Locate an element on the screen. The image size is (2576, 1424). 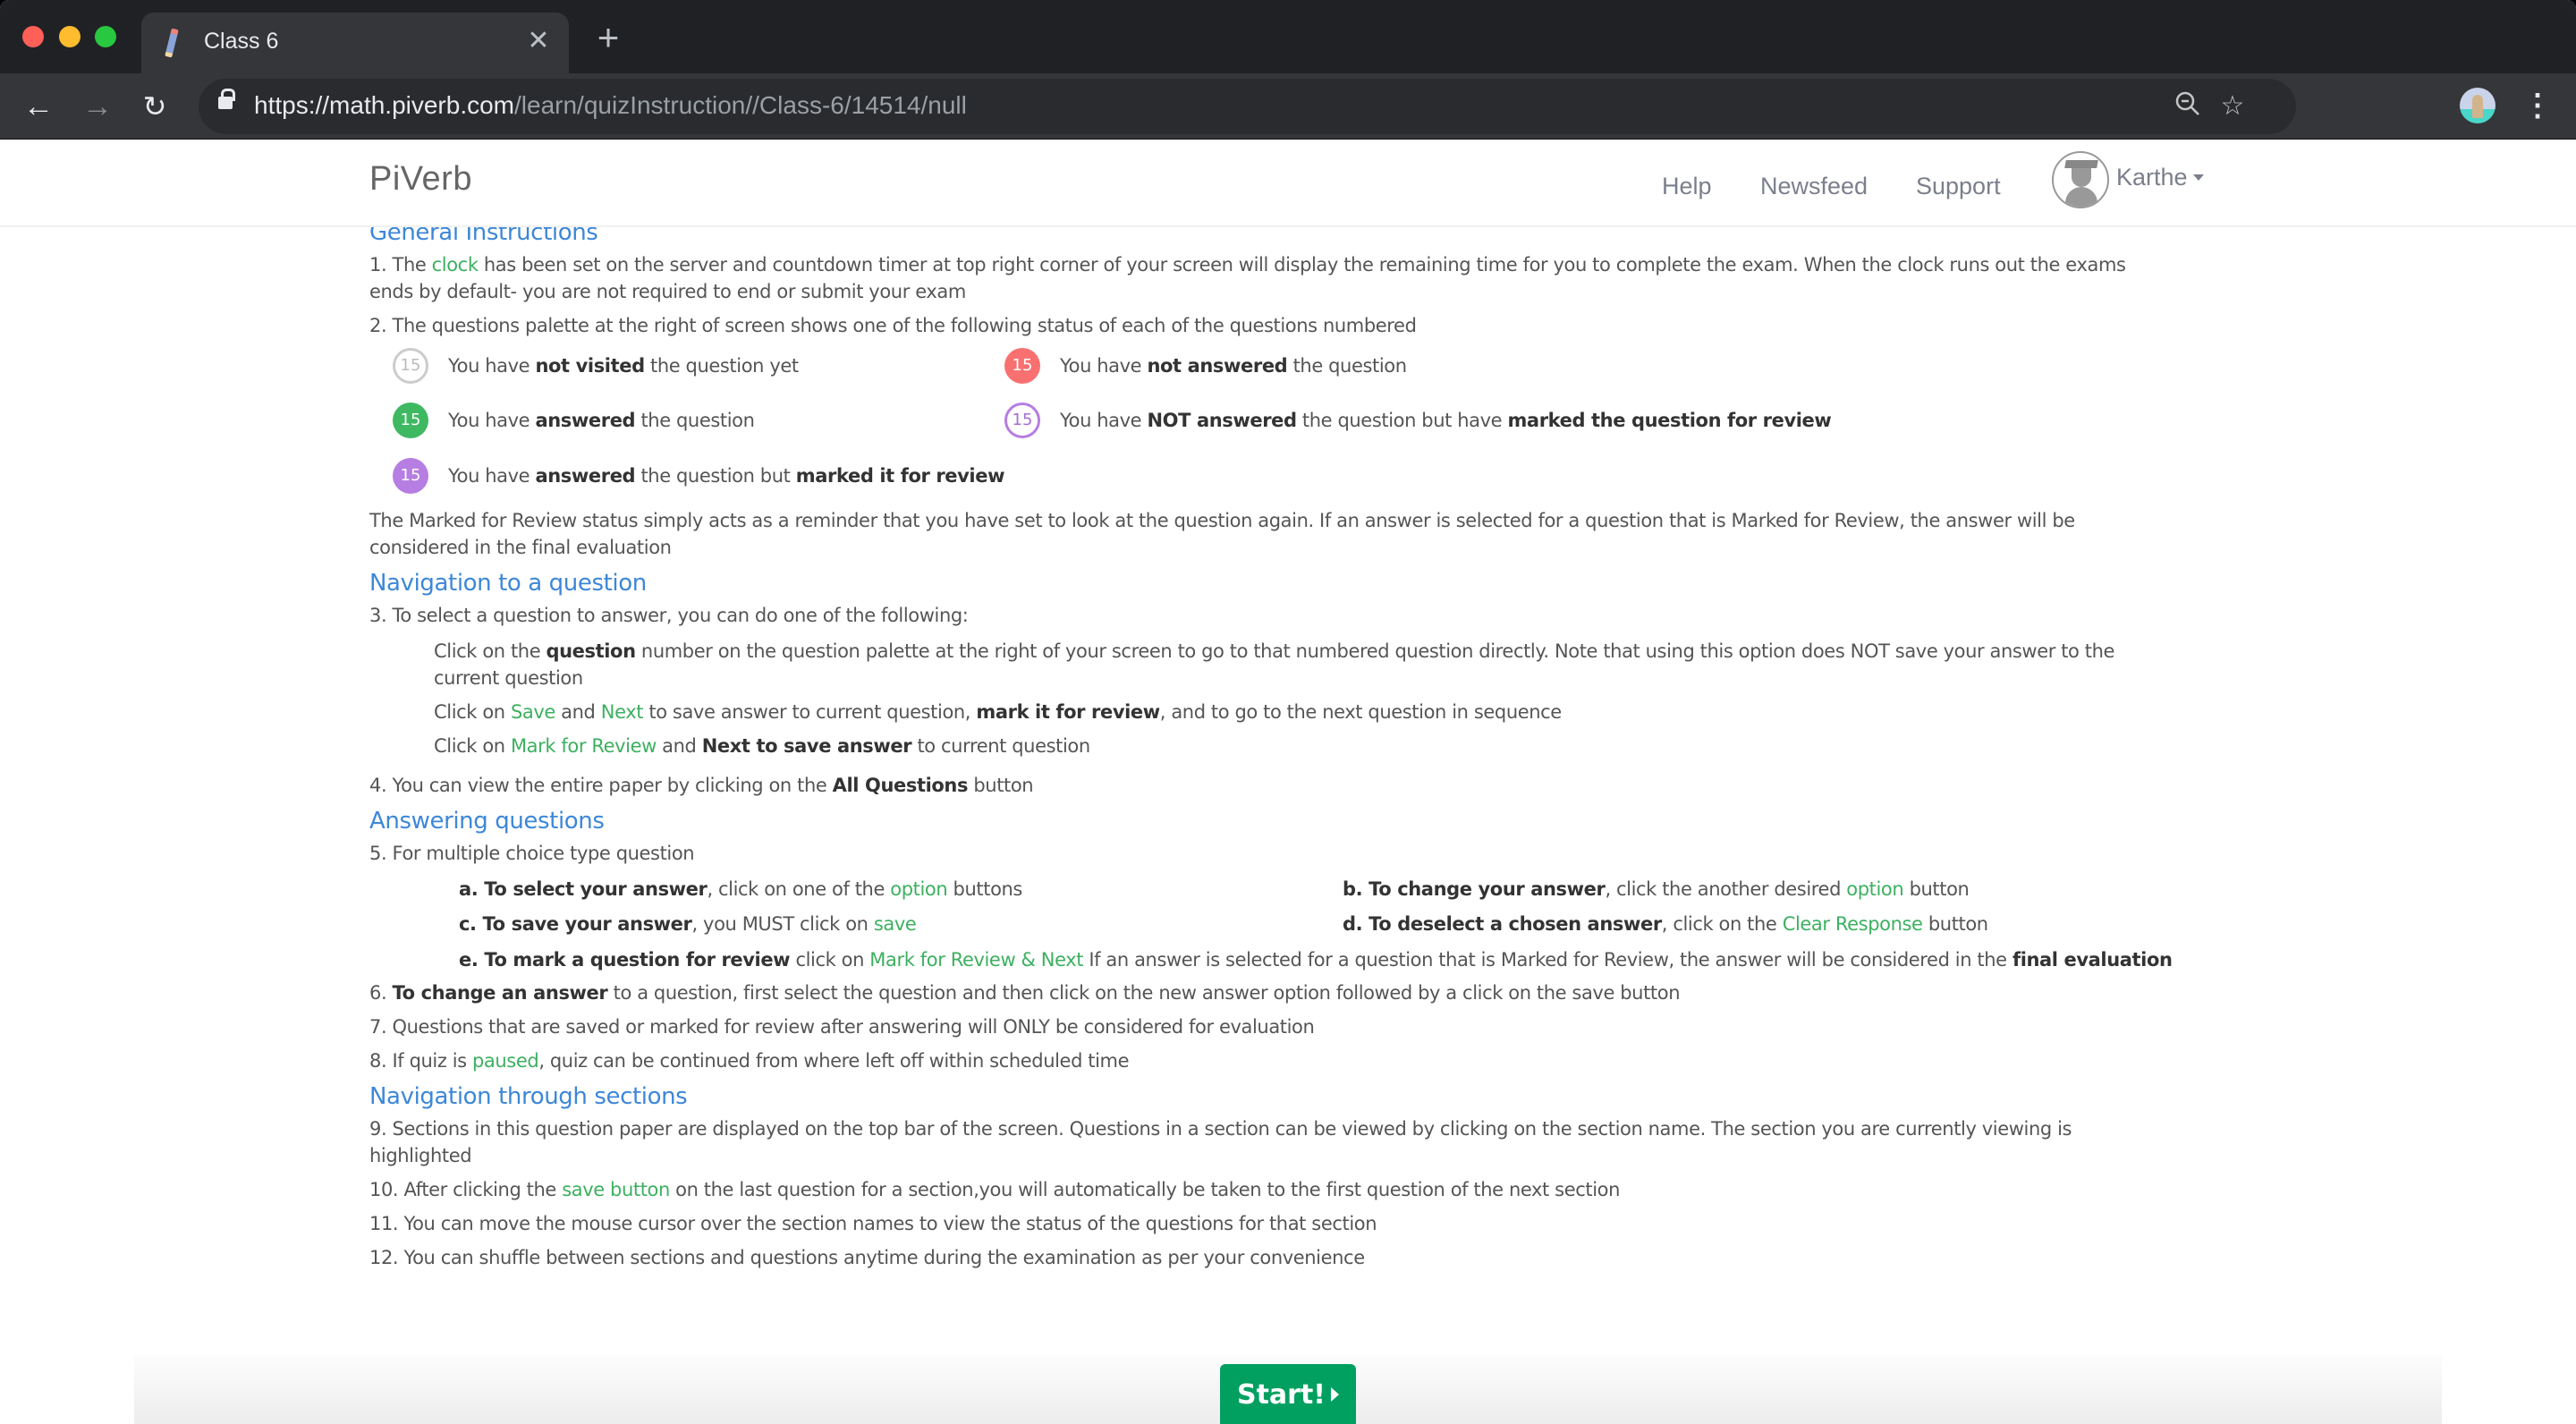
not-answered-badge: 15 is located at coordinates (1022, 366).